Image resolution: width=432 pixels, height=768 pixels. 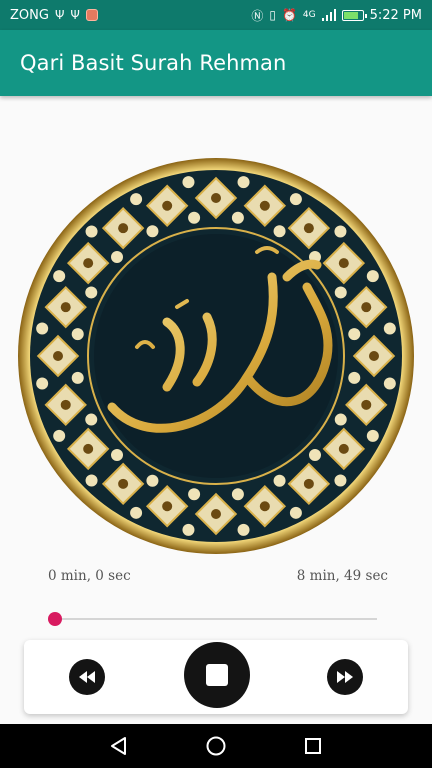 I want to click on seek-thumb, so click(x=55, y=619).